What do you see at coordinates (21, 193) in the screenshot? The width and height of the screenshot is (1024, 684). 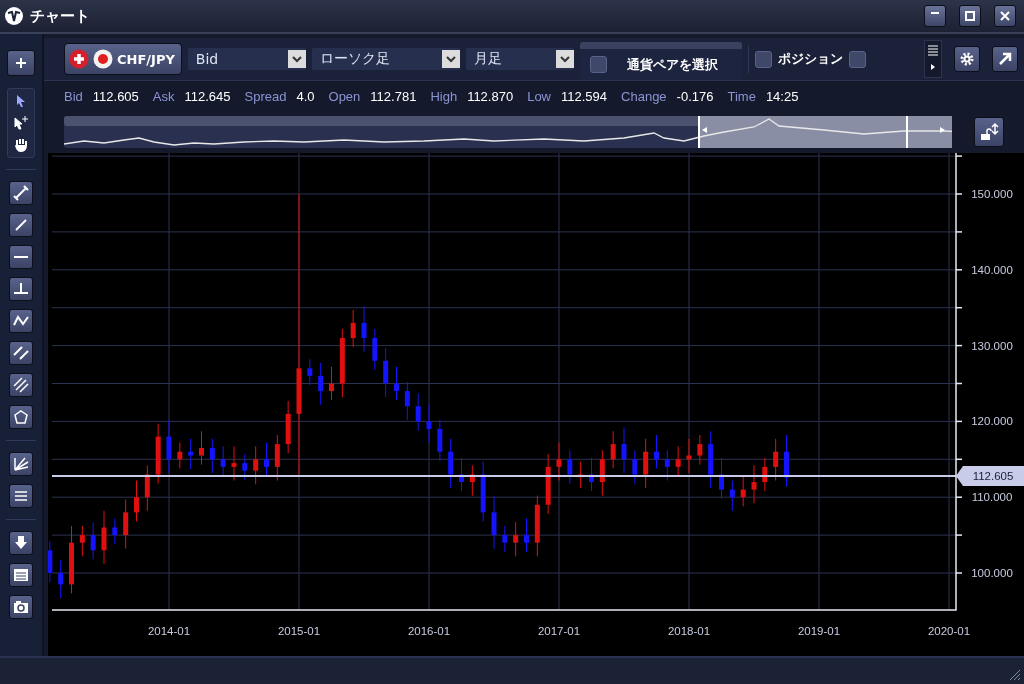 I see `measure-tool-icon` at bounding box center [21, 193].